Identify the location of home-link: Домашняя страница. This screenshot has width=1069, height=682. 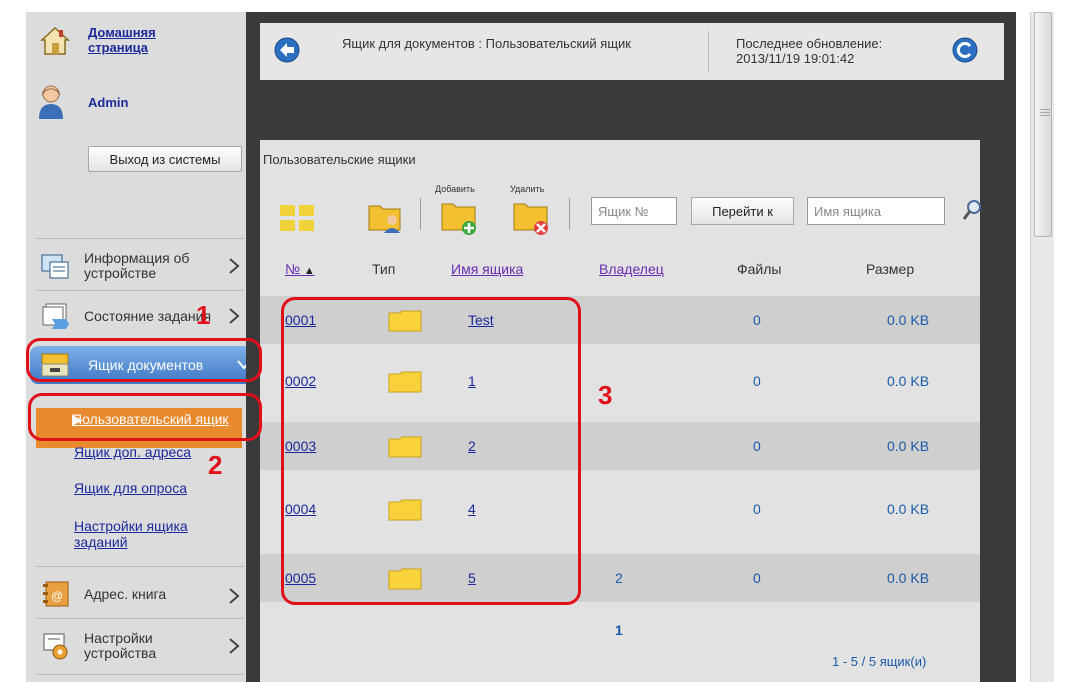
(148, 40).